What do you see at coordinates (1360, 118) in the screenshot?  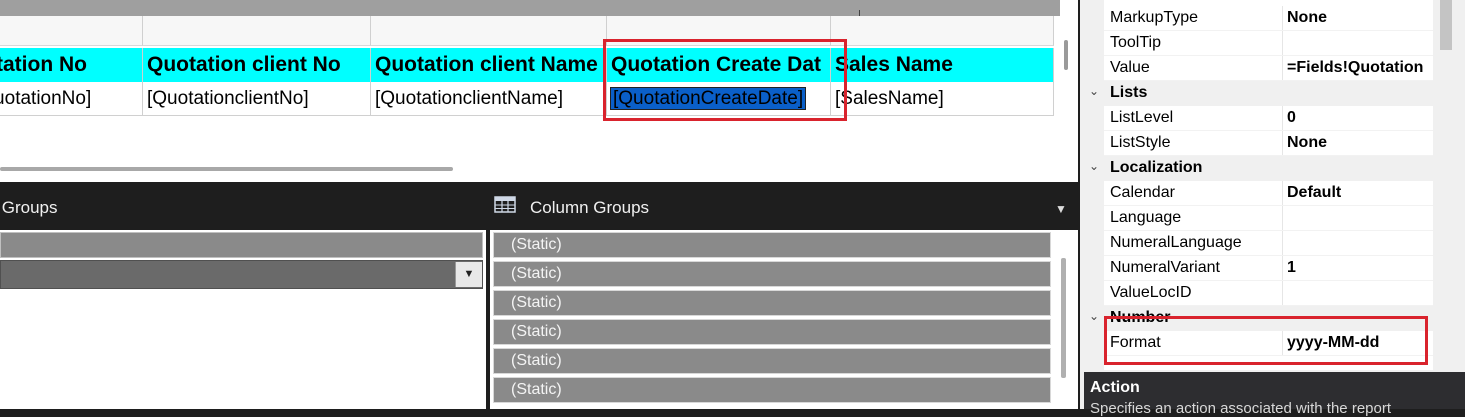 I see `prop-value: 0` at bounding box center [1360, 118].